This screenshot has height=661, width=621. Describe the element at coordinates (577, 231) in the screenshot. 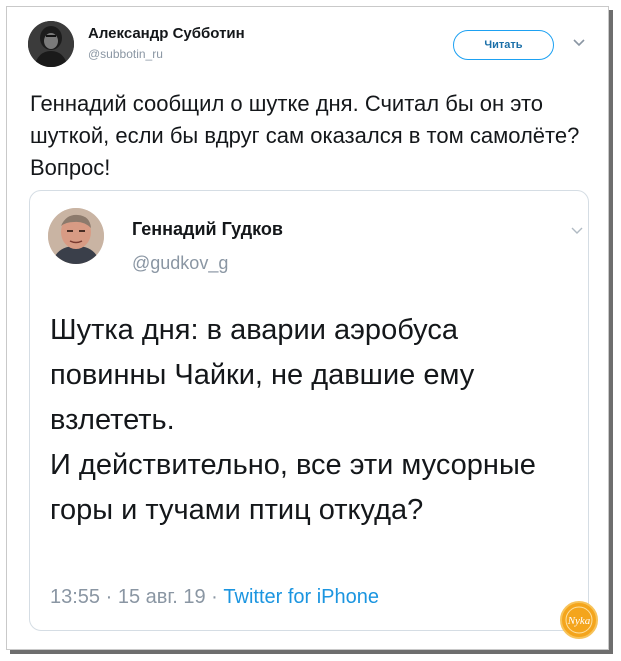

I see `quoted-chevron-down-icon` at that location.